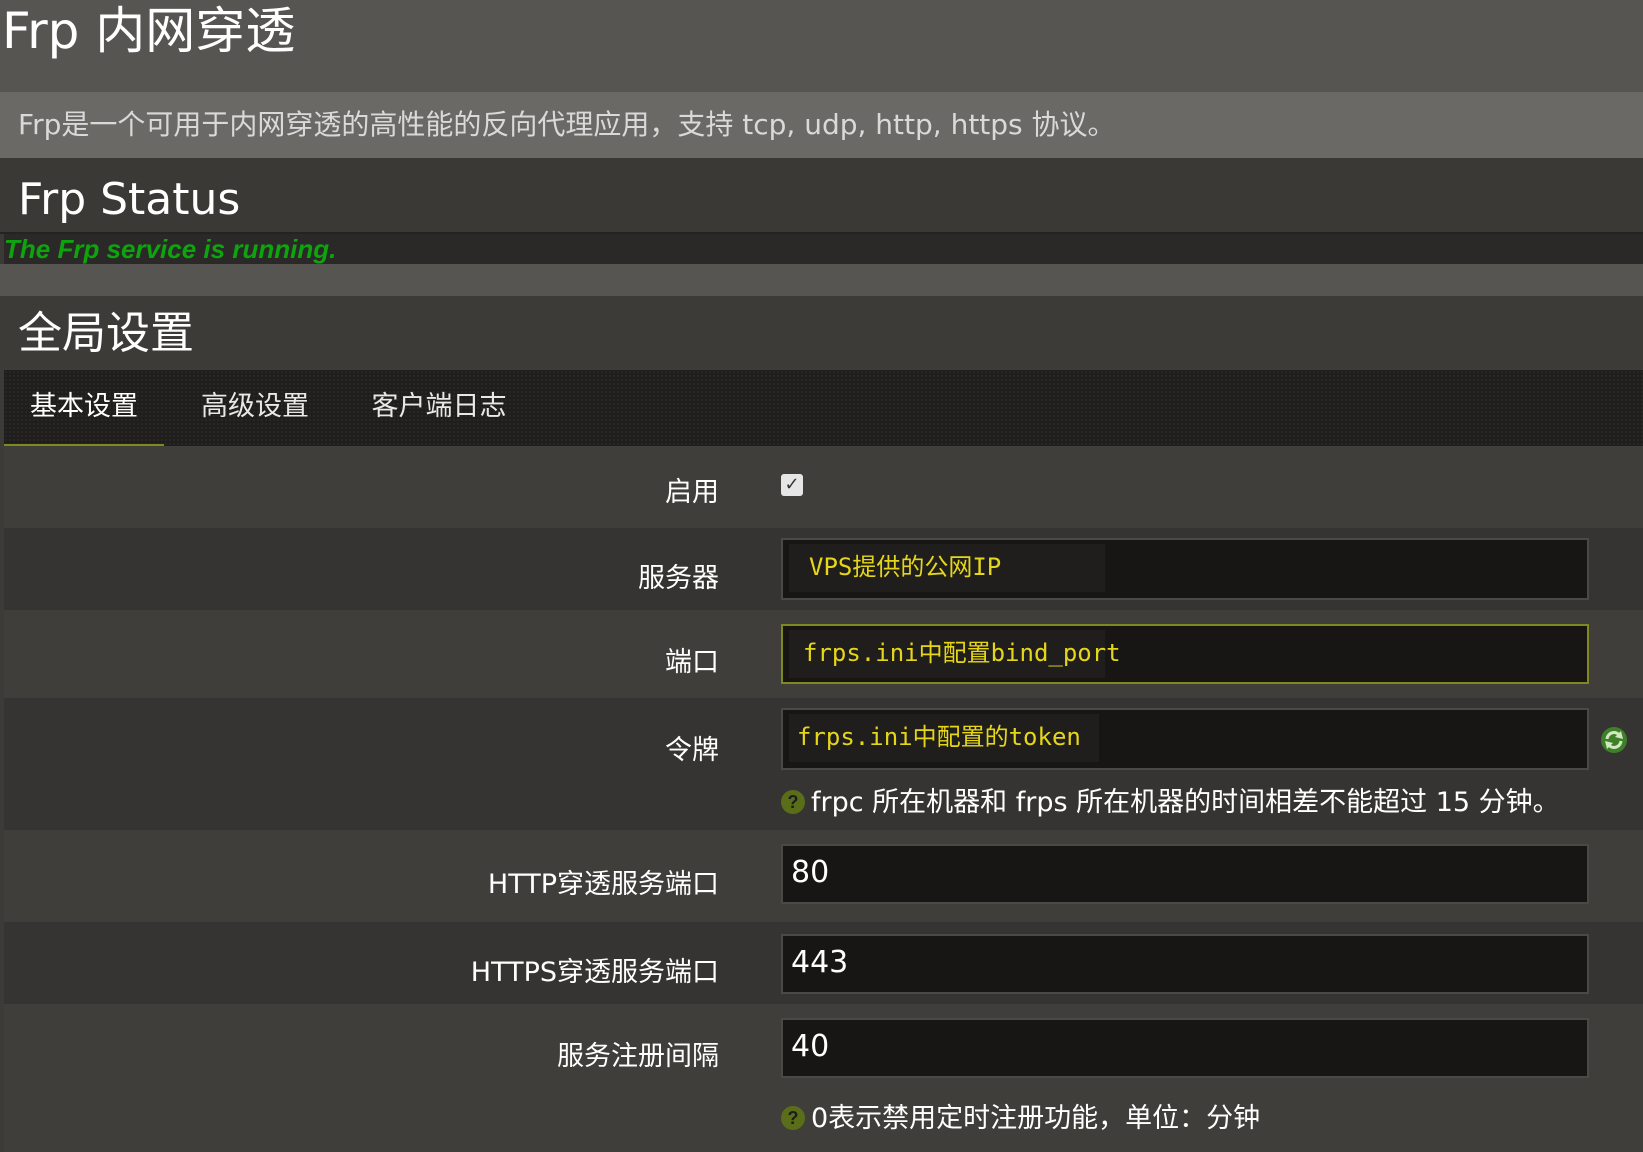 This screenshot has width=1643, height=1152. What do you see at coordinates (1036, 1118) in the screenshot?
I see `register-interval-help-text: 0表示禁用定时注册功能，单位：分钟` at bounding box center [1036, 1118].